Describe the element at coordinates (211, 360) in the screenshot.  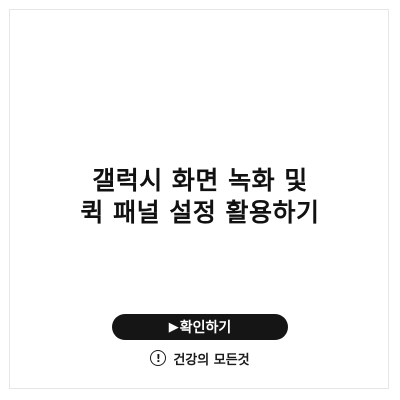
I see `brand-name: 건강의 모든것` at that location.